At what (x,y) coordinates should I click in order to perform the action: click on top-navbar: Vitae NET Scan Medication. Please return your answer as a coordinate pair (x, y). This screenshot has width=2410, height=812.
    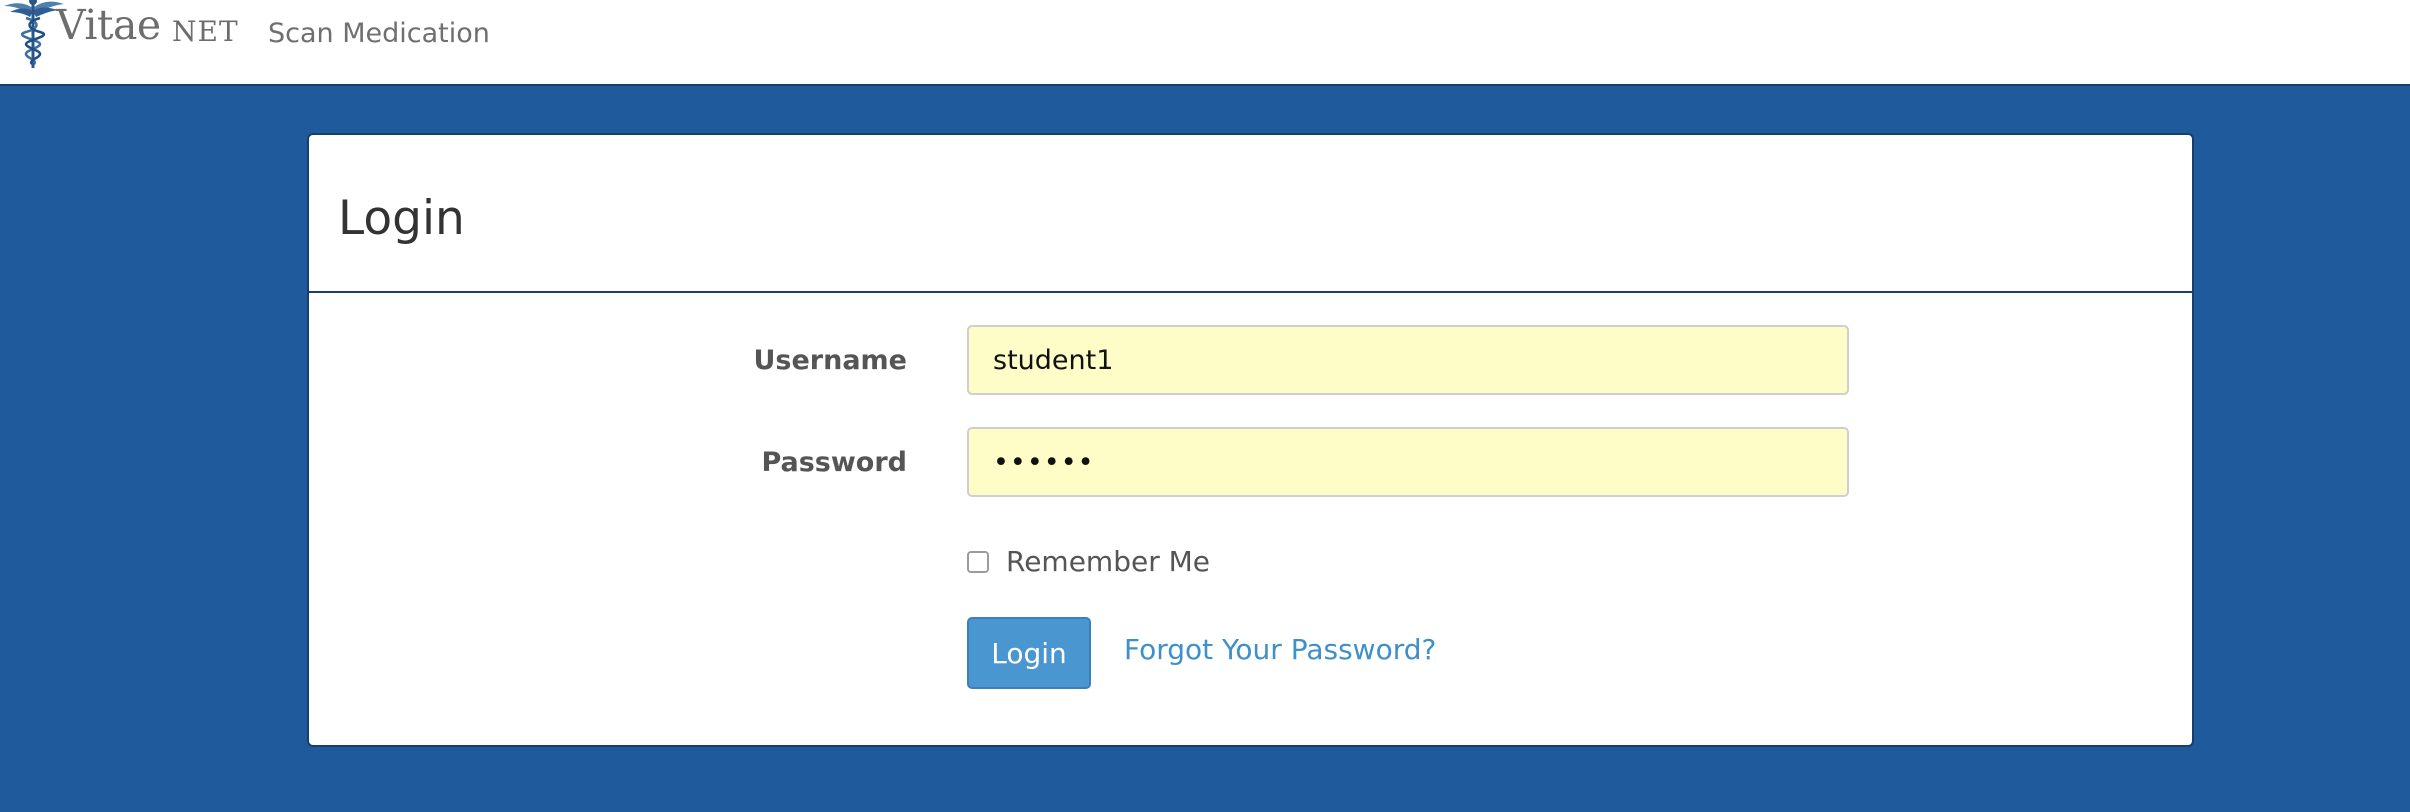
    Looking at the image, I should click on (1205, 43).